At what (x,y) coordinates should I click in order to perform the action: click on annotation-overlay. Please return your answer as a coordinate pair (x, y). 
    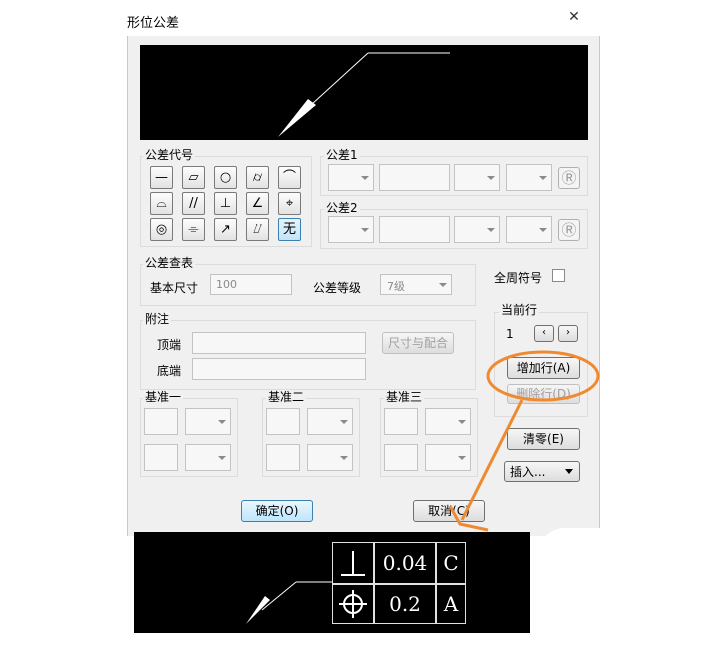
    Looking at the image, I should click on (524, 441).